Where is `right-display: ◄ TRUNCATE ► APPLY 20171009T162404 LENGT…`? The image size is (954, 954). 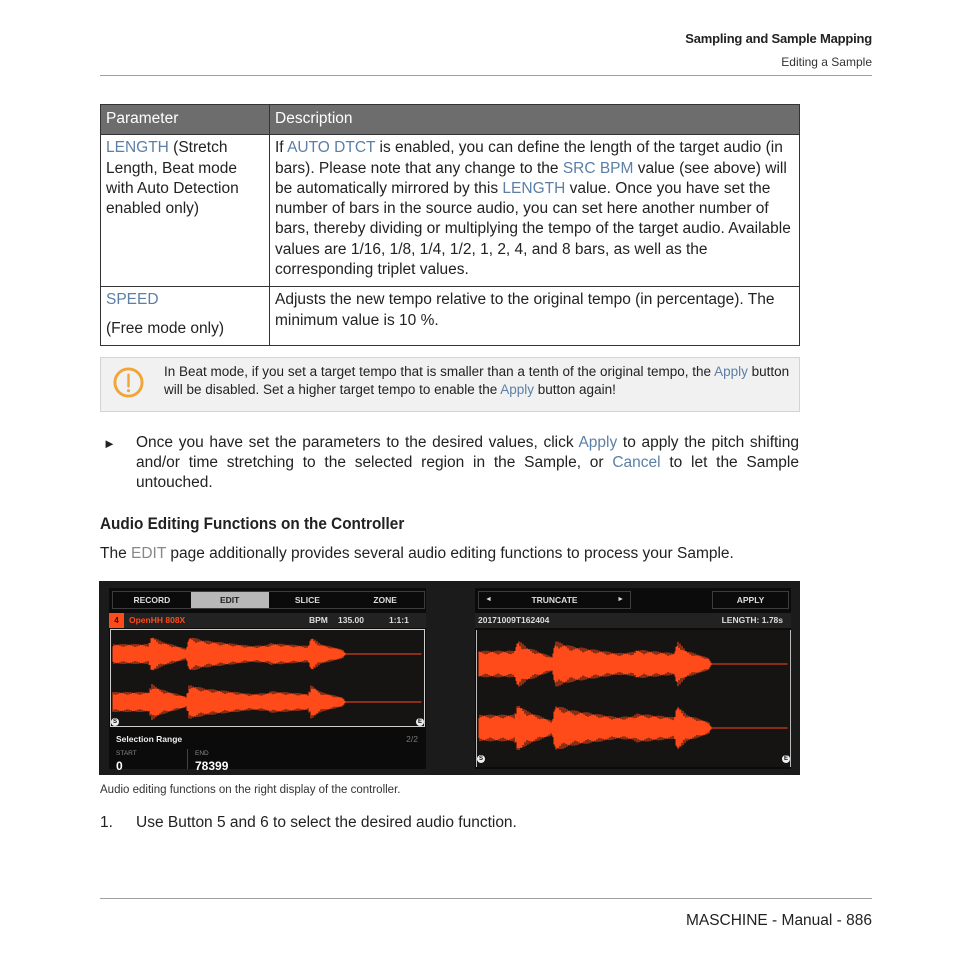
right-display: ◄ TRUNCATE ► APPLY 20171009T162404 LENGT… is located at coordinates (633, 678).